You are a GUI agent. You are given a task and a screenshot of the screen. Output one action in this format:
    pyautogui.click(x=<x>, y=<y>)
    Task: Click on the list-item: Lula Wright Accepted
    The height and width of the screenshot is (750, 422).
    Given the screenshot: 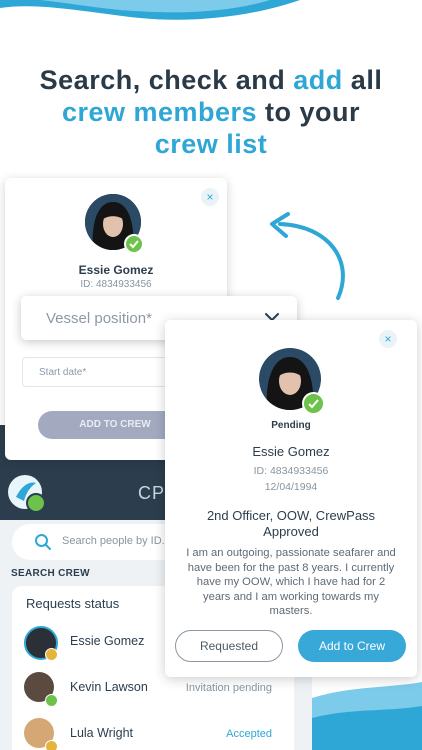 What is the action you would take?
    pyautogui.click(x=153, y=733)
    